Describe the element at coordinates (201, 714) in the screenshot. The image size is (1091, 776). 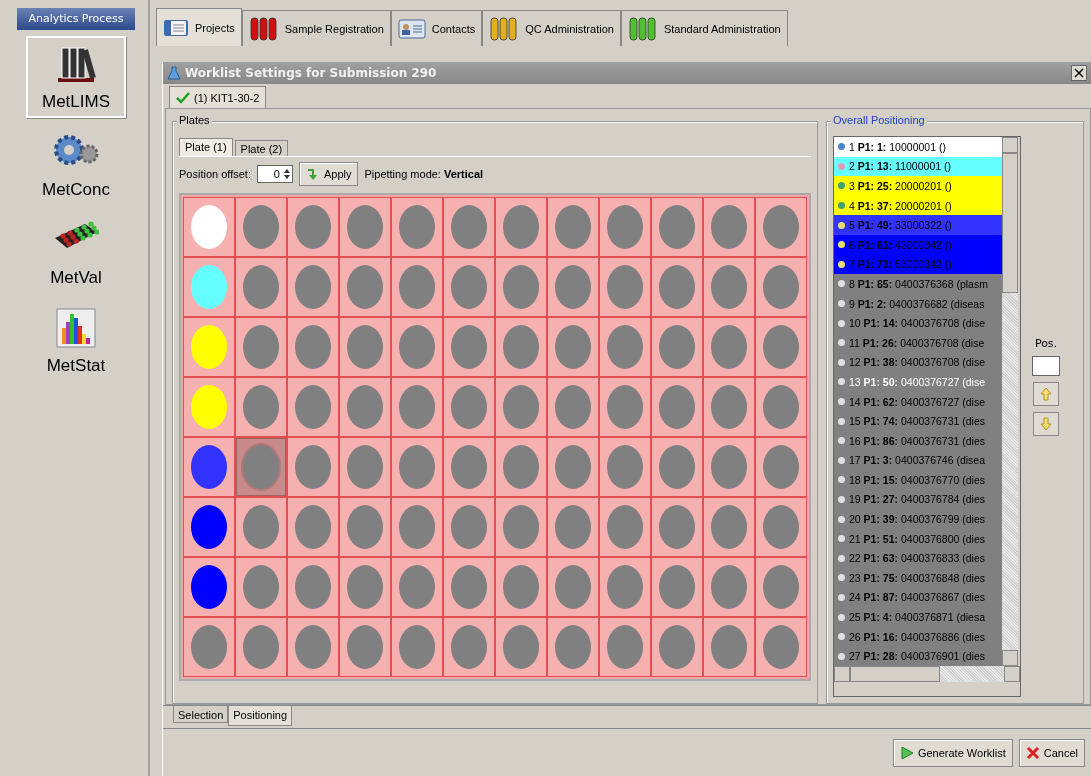
I see `tab: Selection` at that location.